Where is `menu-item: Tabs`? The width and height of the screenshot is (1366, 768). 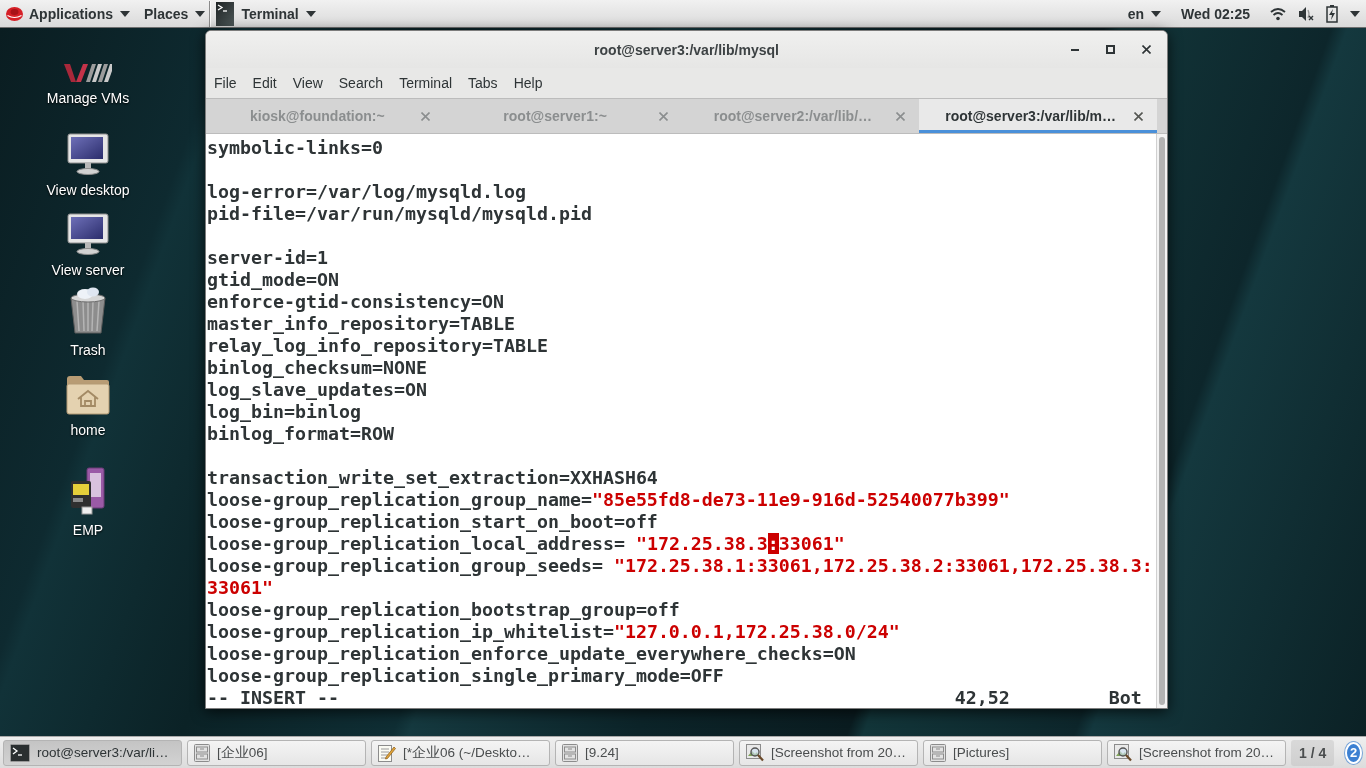
menu-item: Tabs is located at coordinates (483, 83).